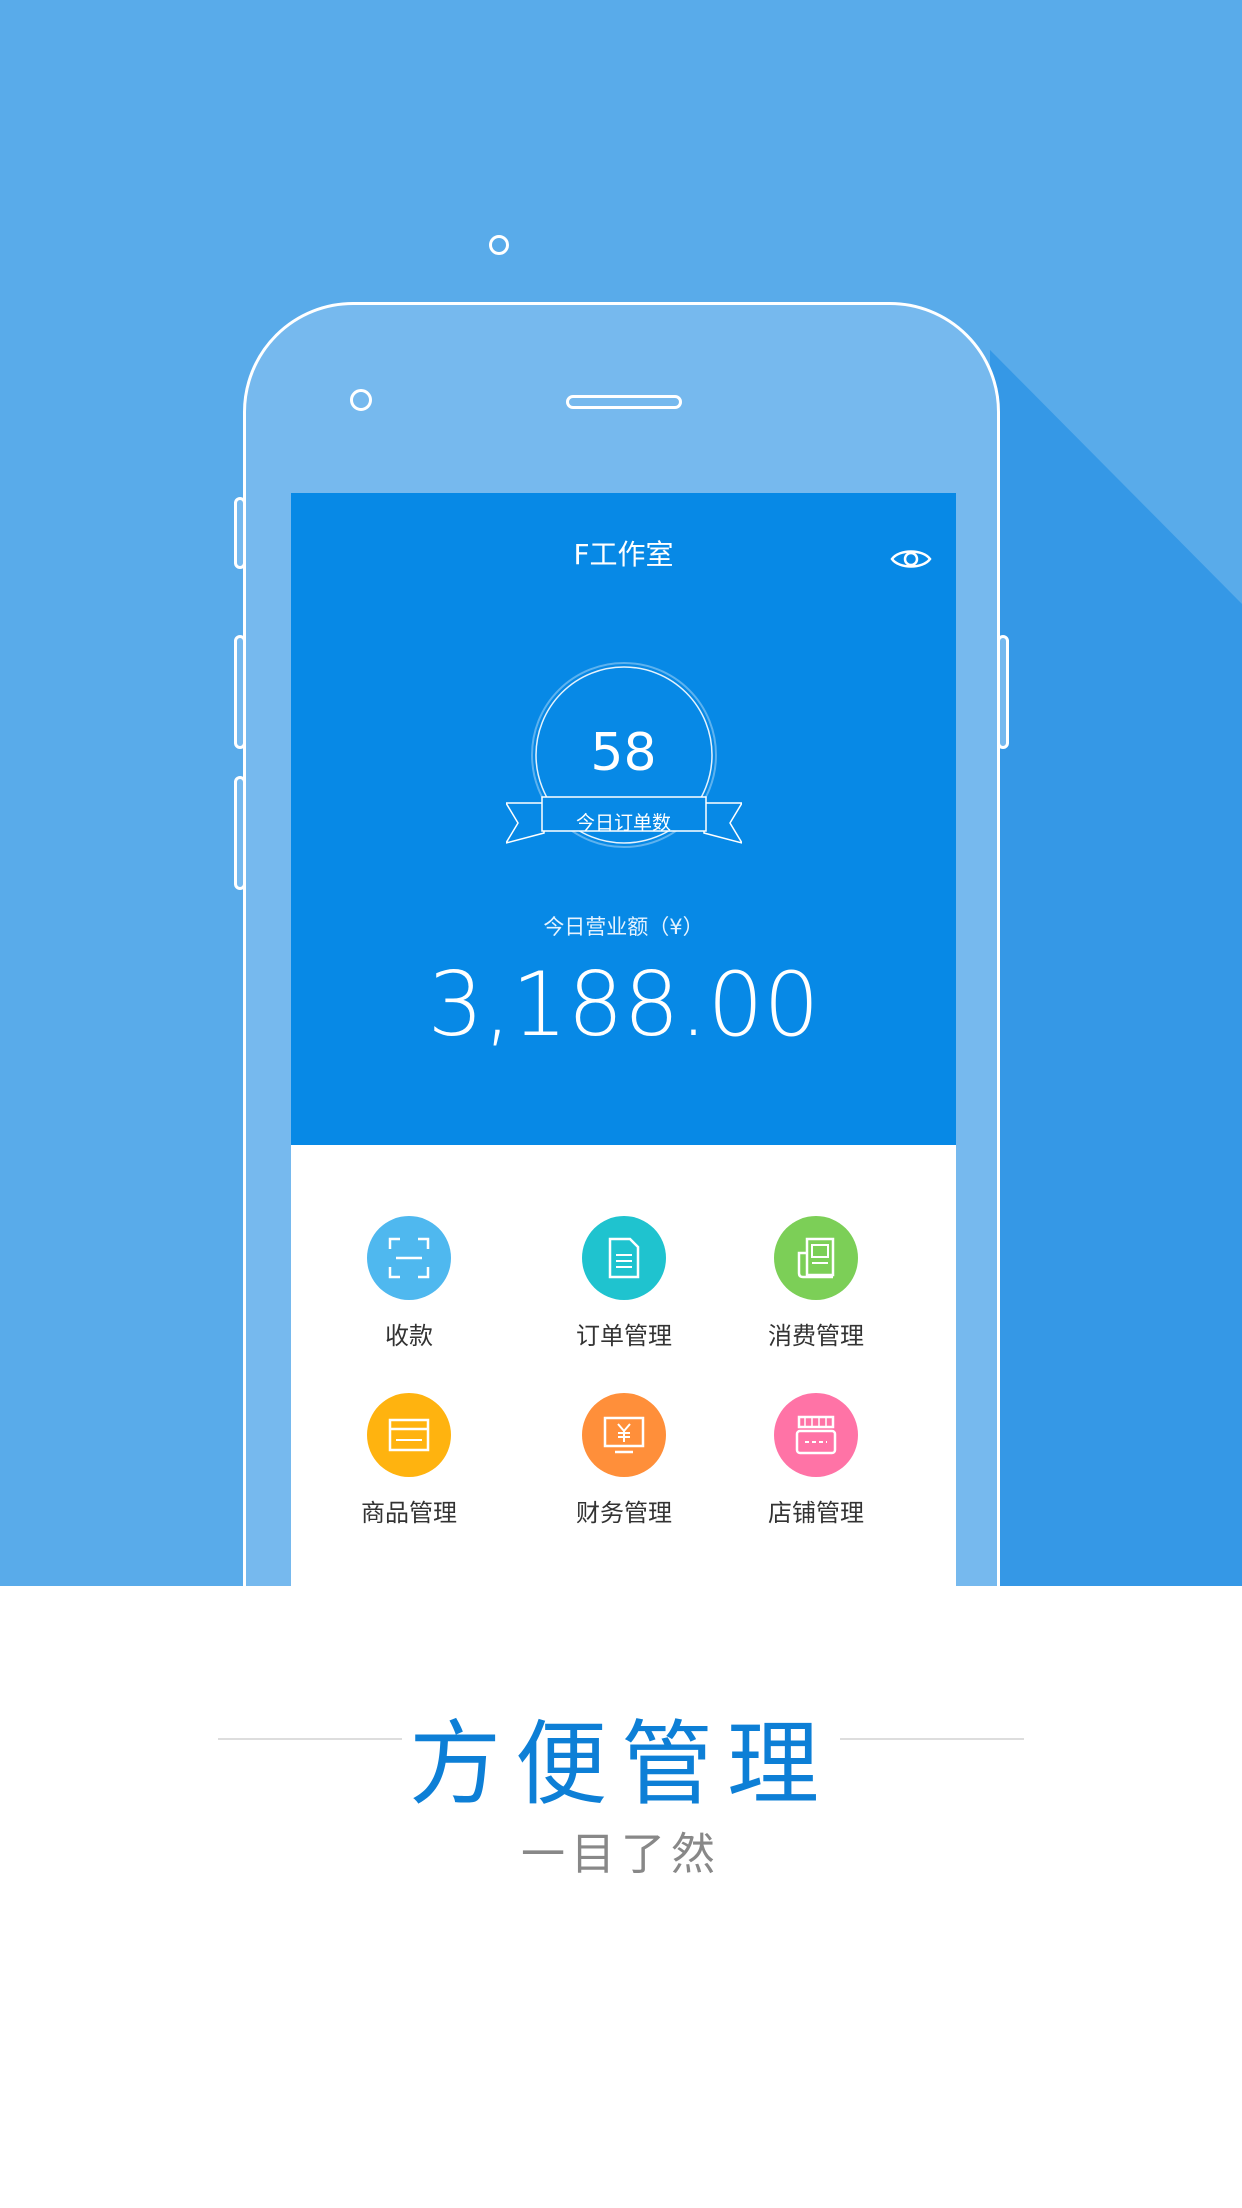 This screenshot has width=1242, height=2208. What do you see at coordinates (623, 823) in the screenshot?
I see `order-count-label: 今日订单数` at bounding box center [623, 823].